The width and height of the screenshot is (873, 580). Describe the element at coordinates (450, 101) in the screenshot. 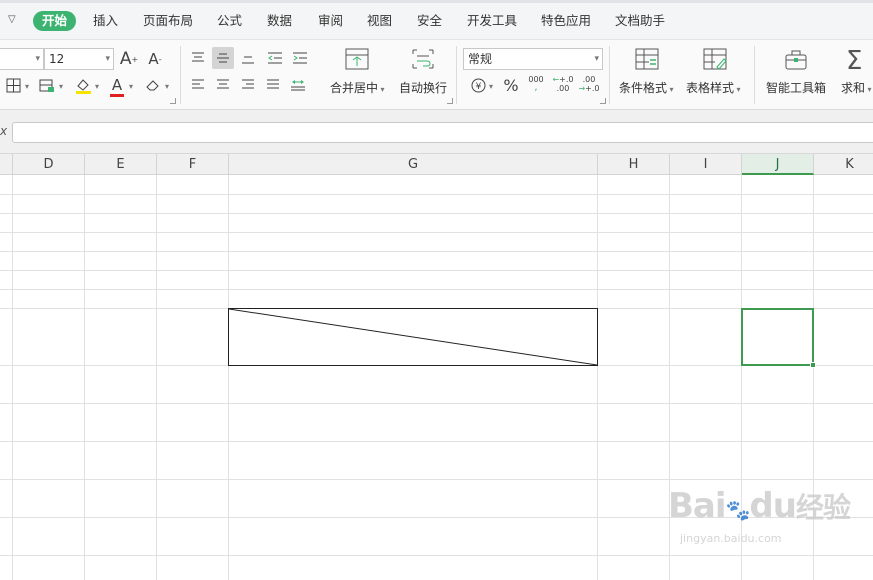

I see `alignment-group-launcher` at that location.